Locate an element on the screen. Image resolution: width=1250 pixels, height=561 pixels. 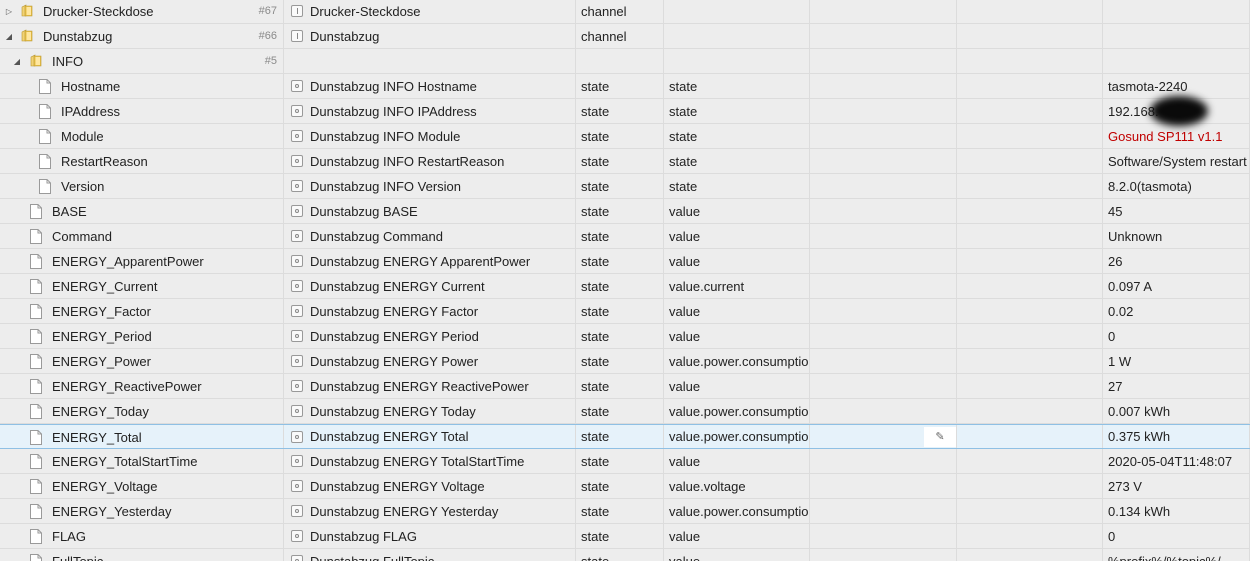
name-cell: Dunstabzug ENERGY Total is located at coordinates (430, 436).